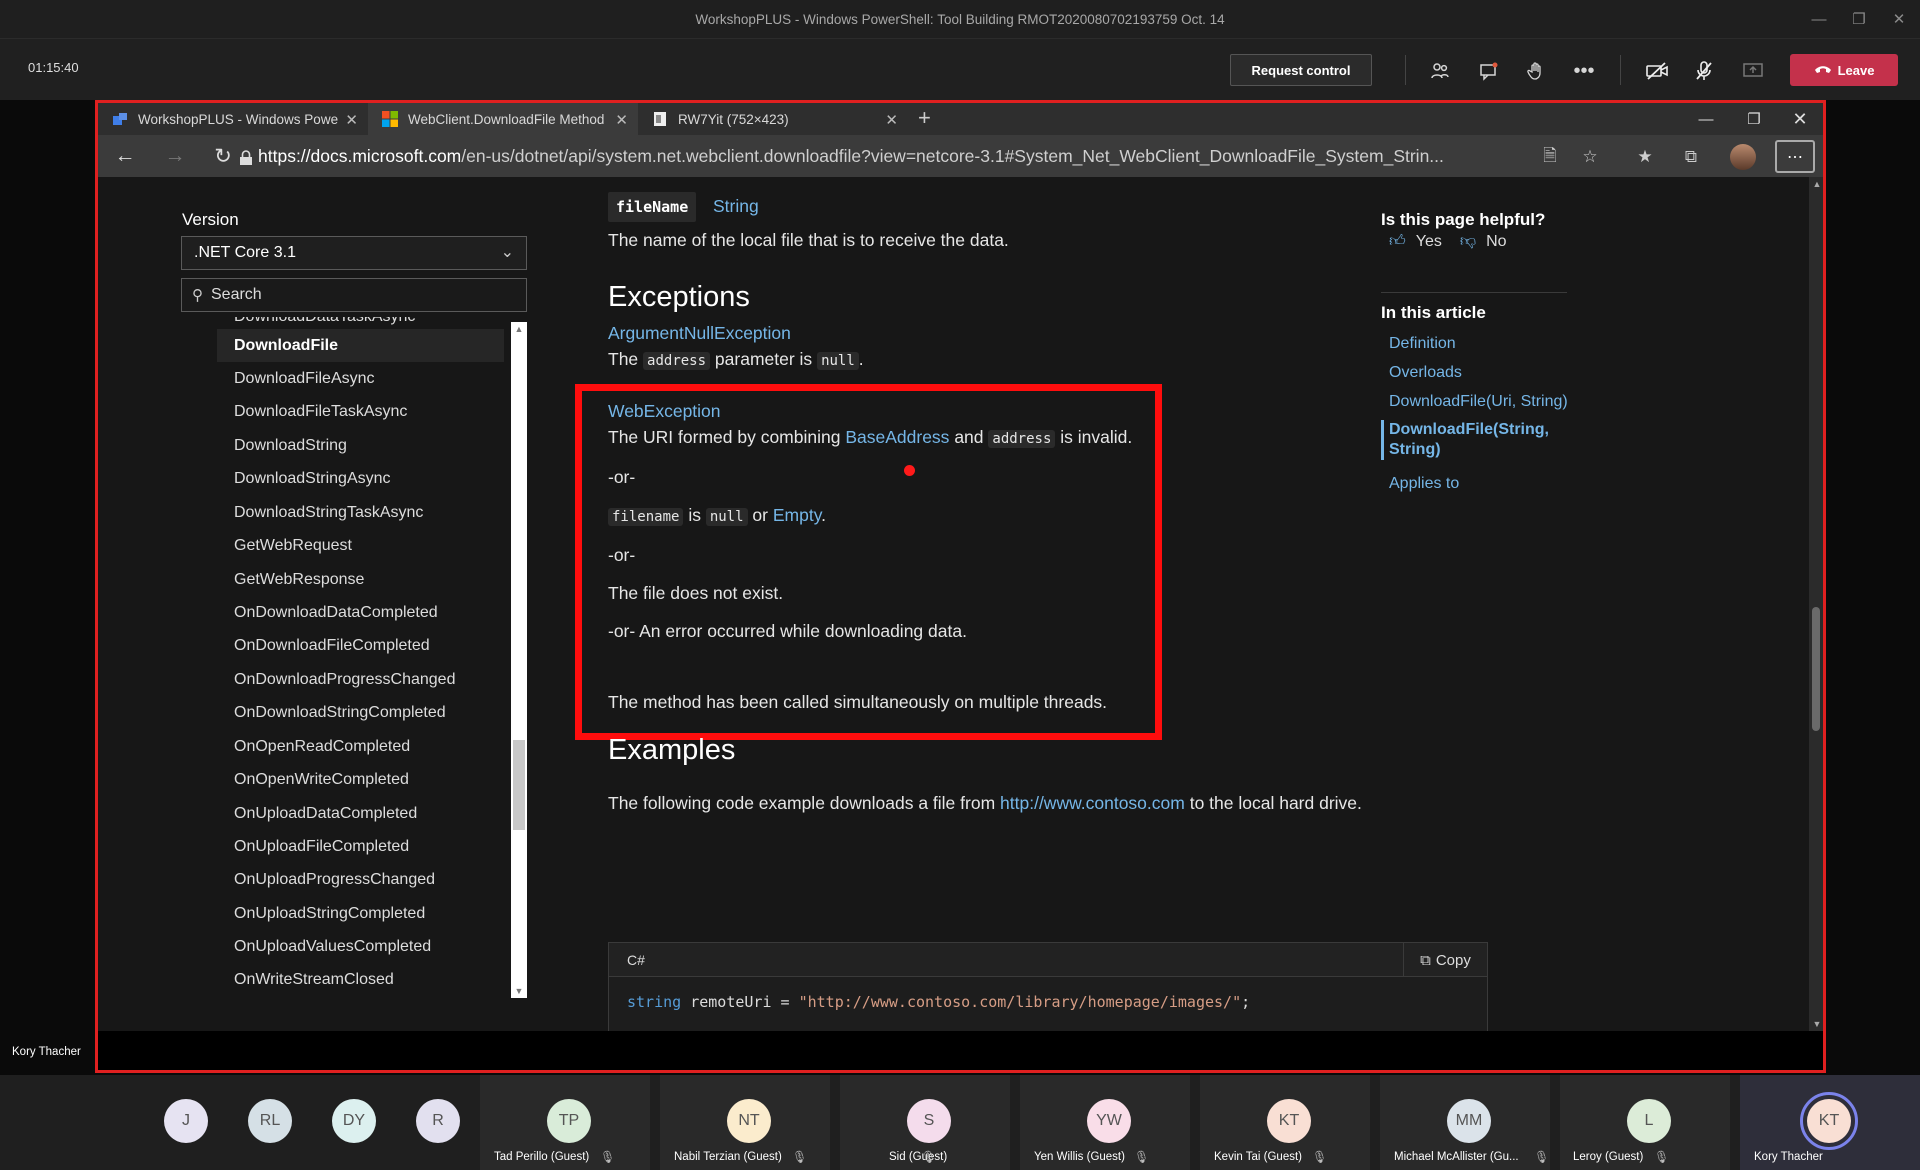  I want to click on article-link-overloads: Overloads, so click(1425, 373).